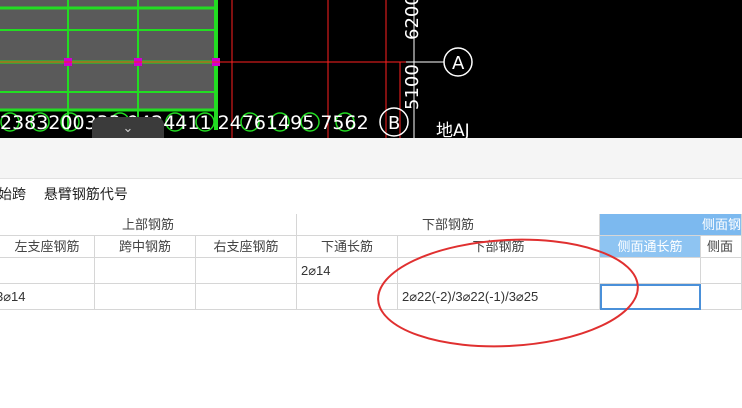 The width and height of the screenshot is (742, 408). Describe the element at coordinates (347, 247) in the screenshot. I see `column-bottom-through: 下通长筋` at that location.